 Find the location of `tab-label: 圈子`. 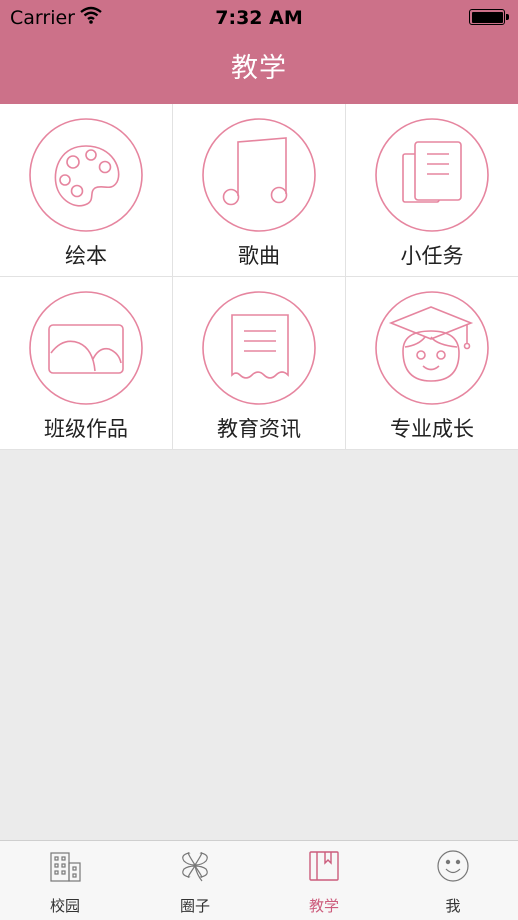

tab-label: 圈子 is located at coordinates (194, 906).